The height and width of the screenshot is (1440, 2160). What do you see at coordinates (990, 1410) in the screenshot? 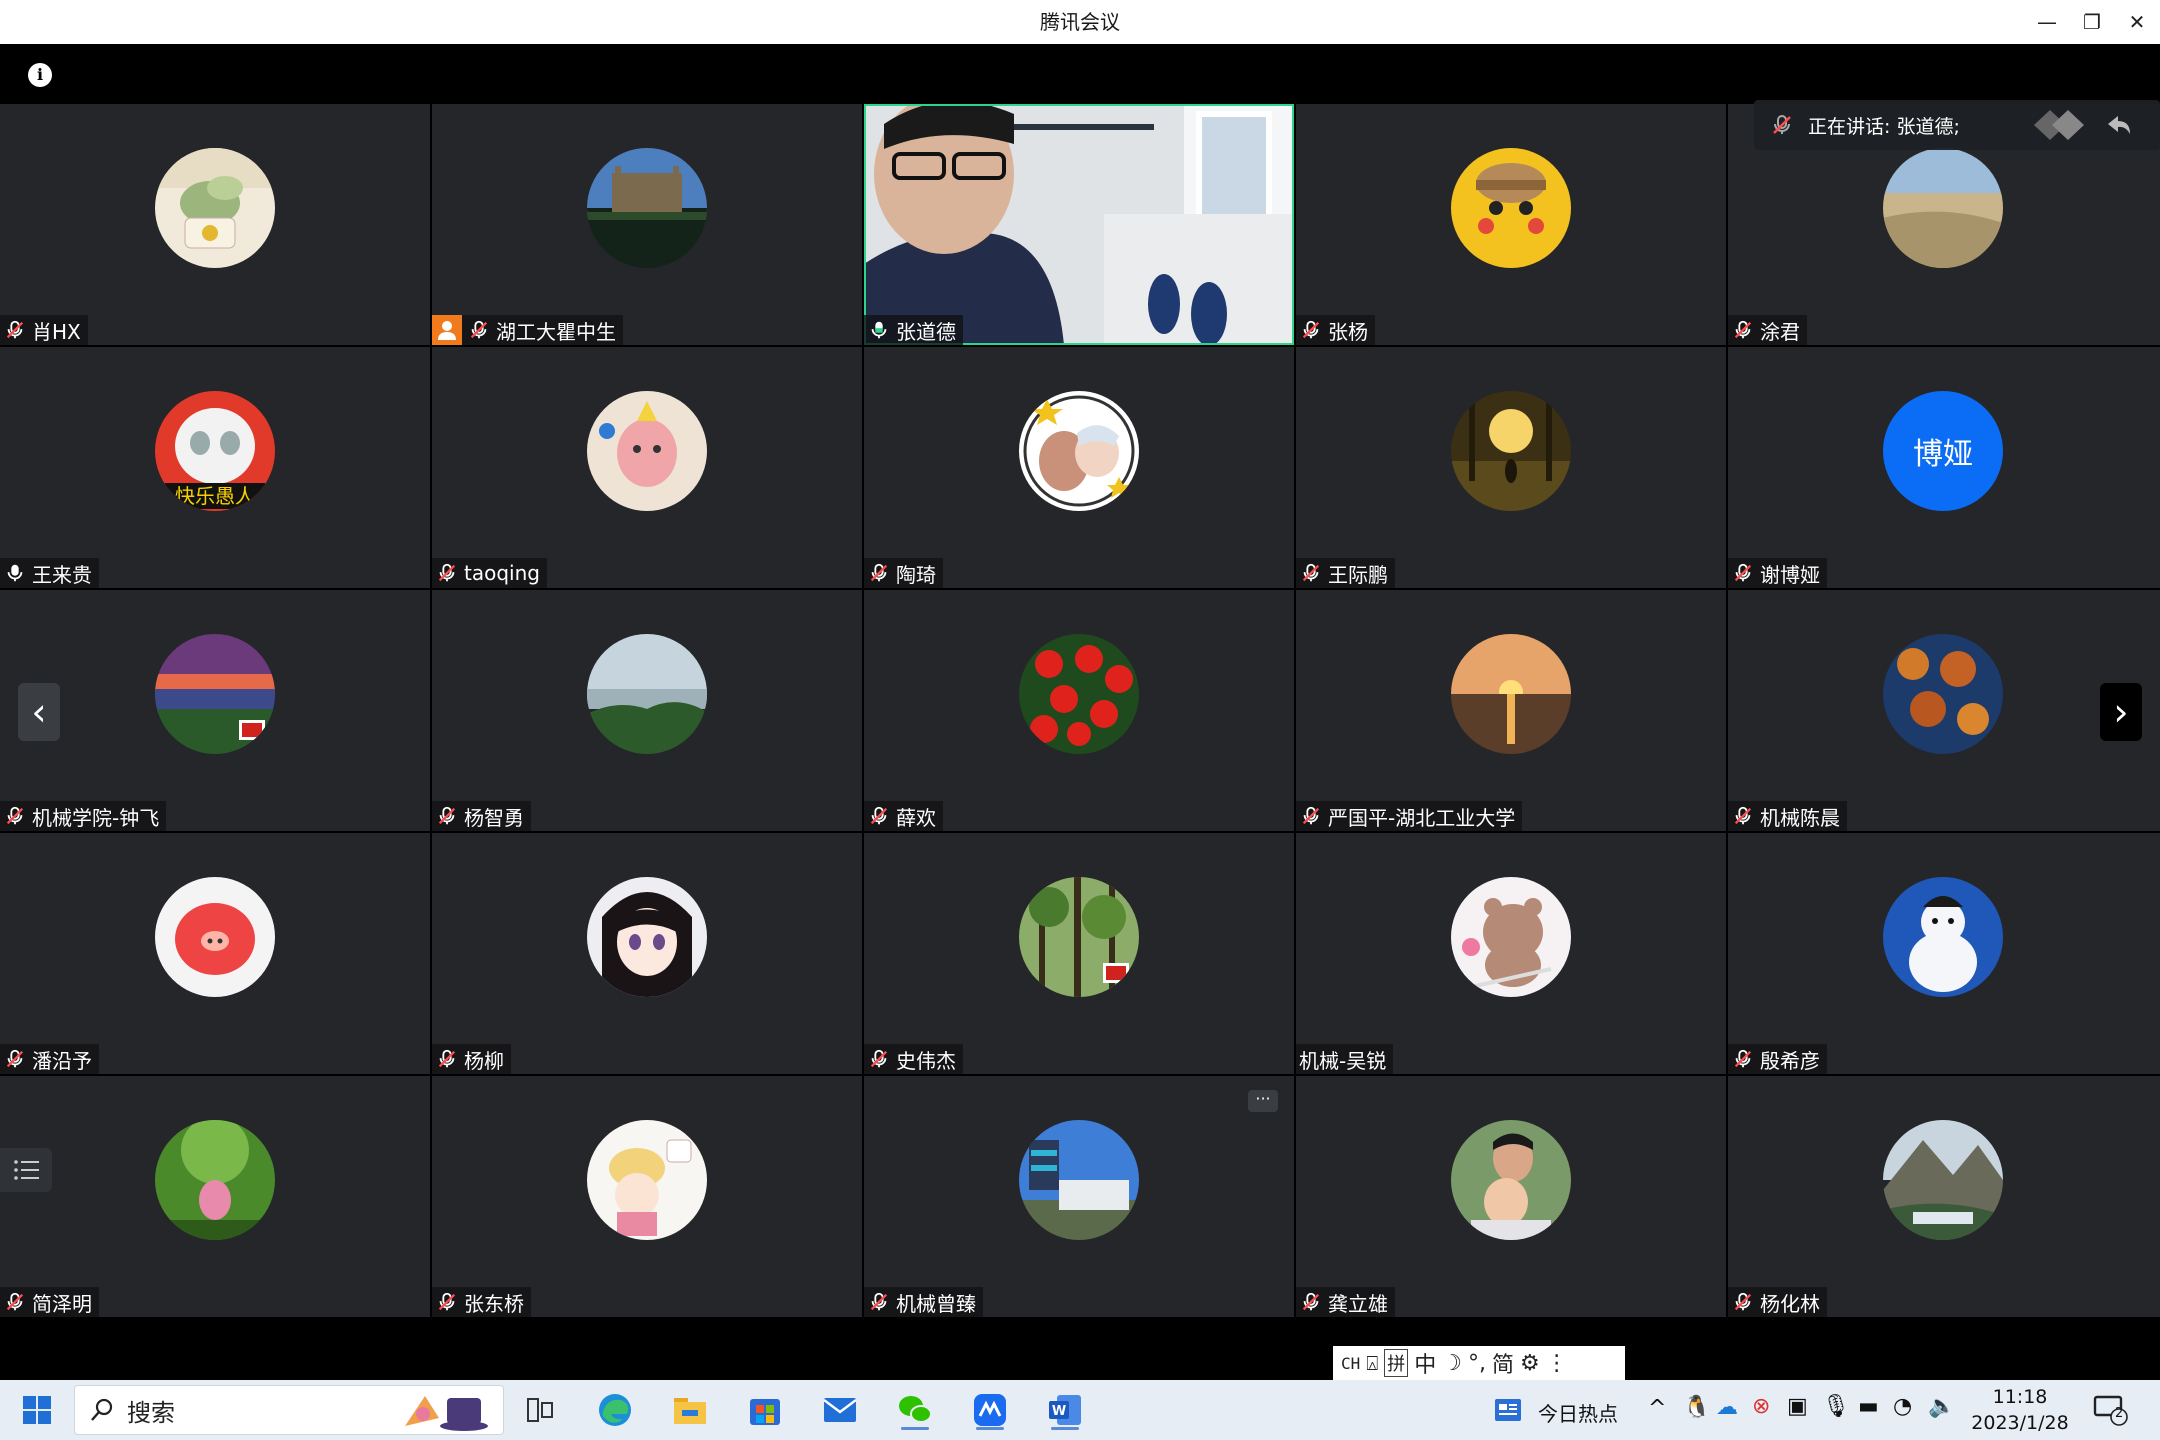
I see `tencent-meeting-button` at bounding box center [990, 1410].